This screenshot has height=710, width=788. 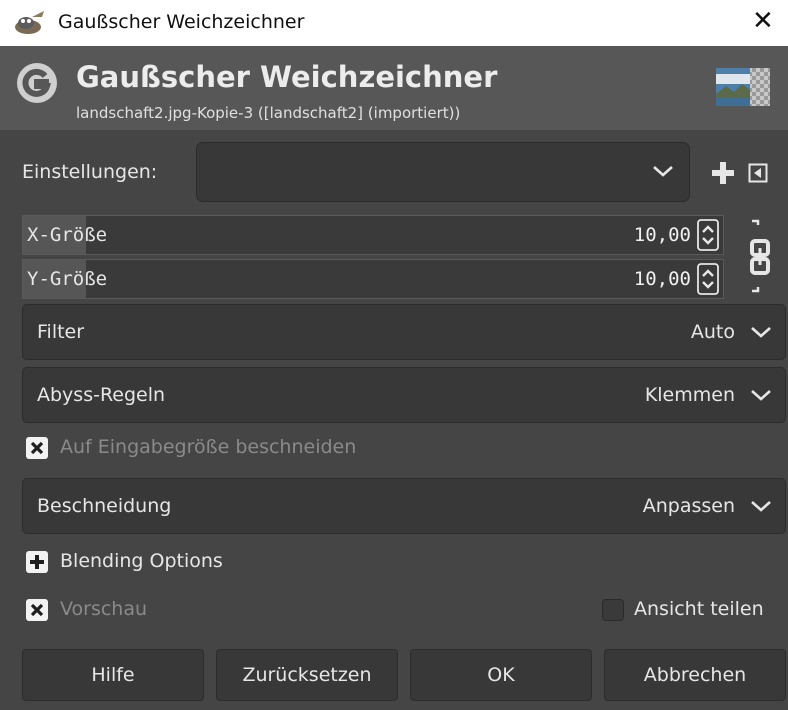 I want to click on close-icon: ✕, so click(x=763, y=21).